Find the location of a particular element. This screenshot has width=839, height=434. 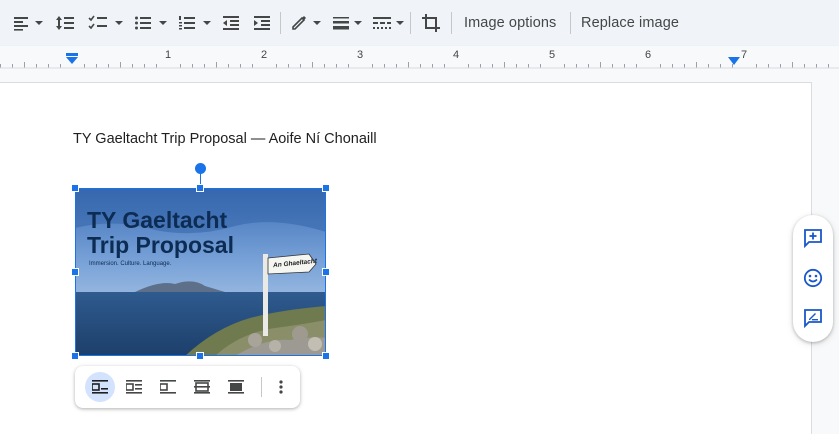

behind-text-icon is located at coordinates (202, 387).